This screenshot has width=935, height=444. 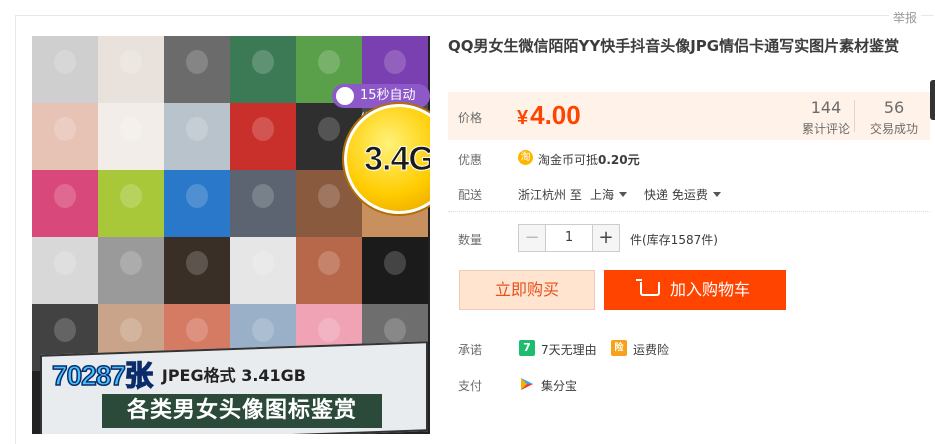 What do you see at coordinates (527, 348) in the screenshot?
I see `seven-day-return-icon: 7` at bounding box center [527, 348].